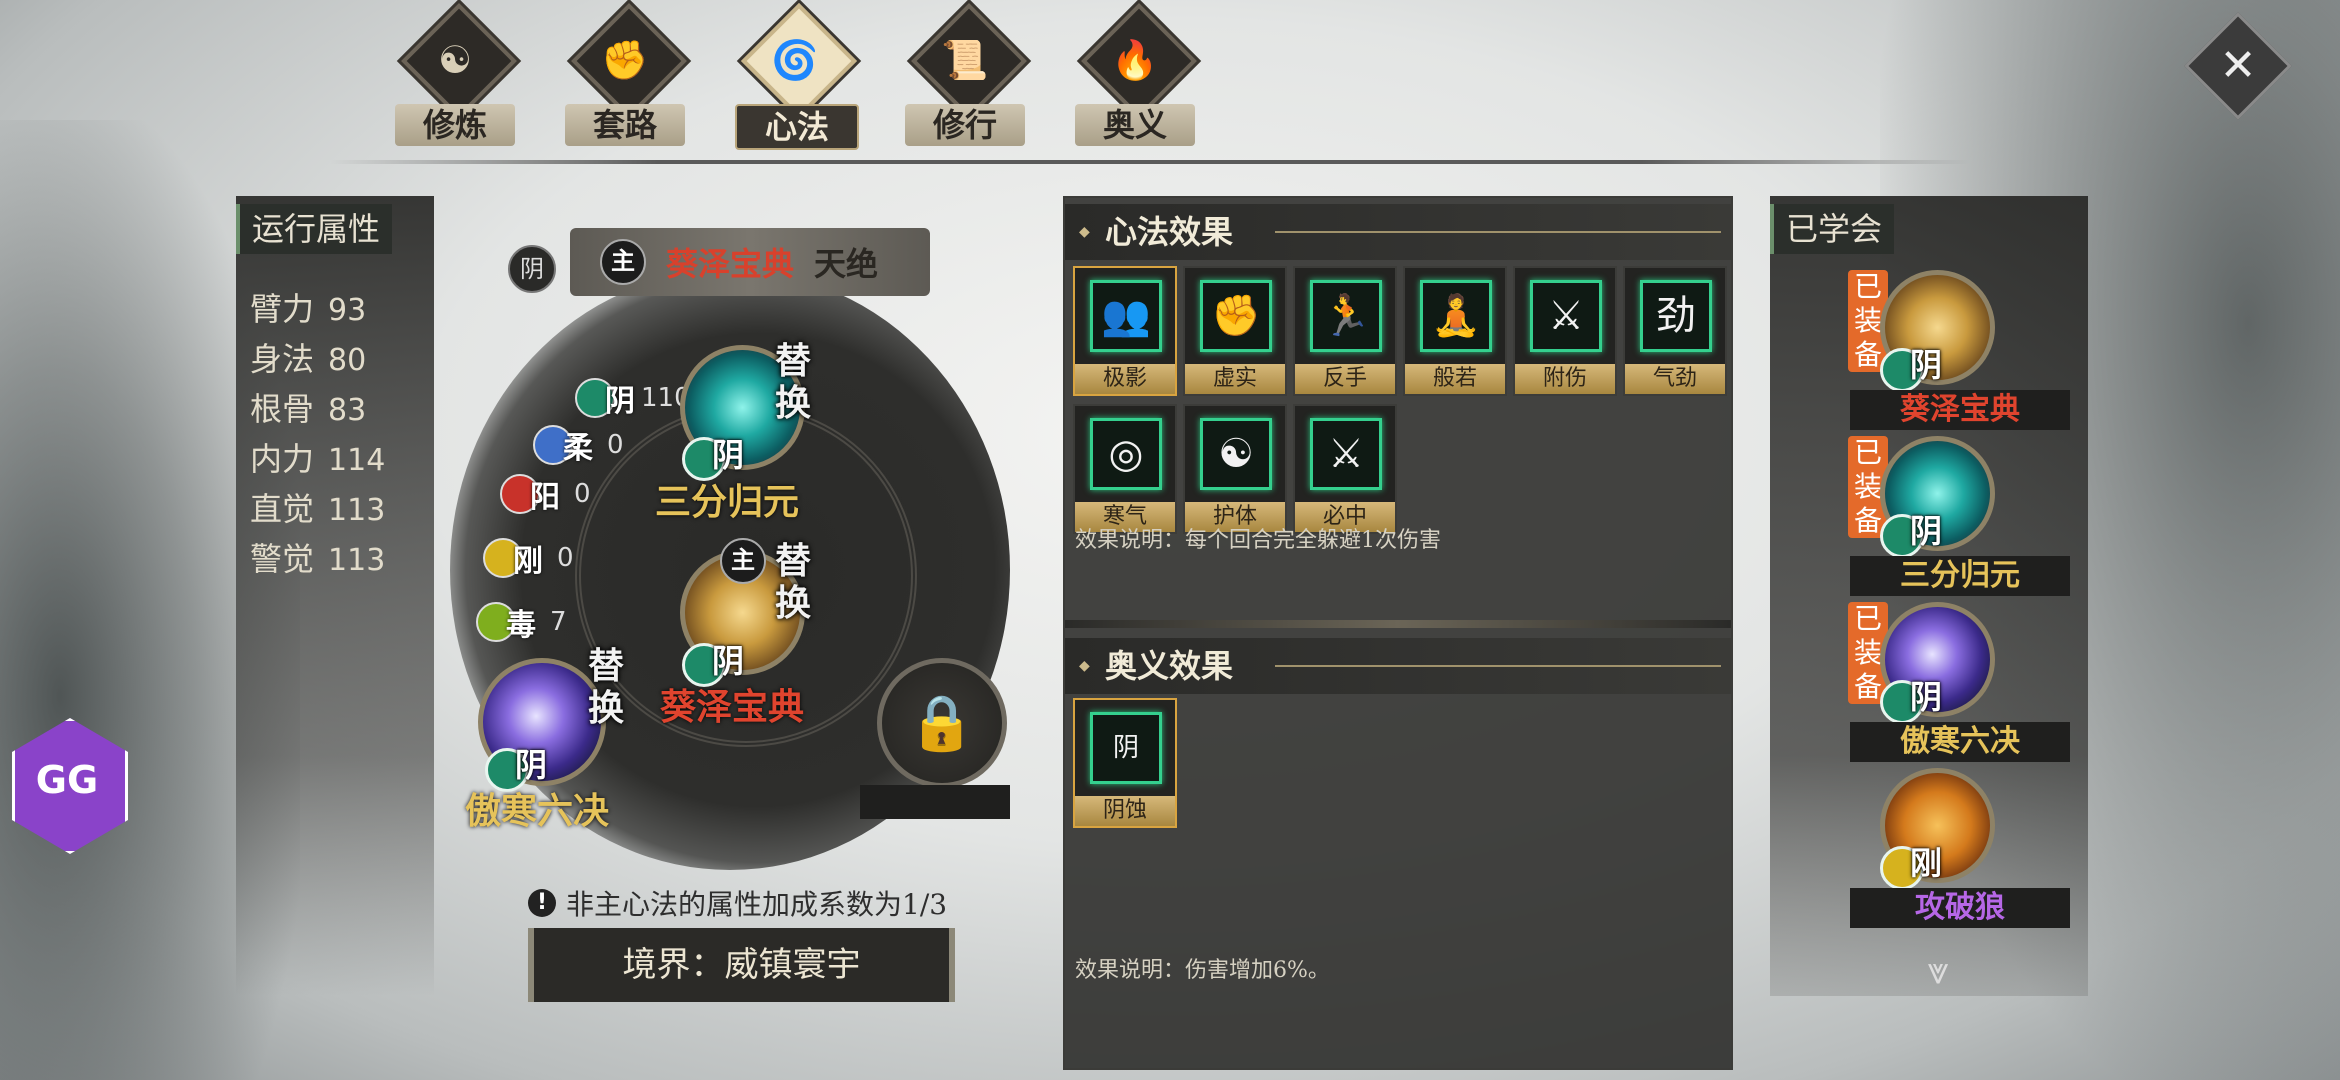  I want to click on close-button: ✕, so click(2238, 66).